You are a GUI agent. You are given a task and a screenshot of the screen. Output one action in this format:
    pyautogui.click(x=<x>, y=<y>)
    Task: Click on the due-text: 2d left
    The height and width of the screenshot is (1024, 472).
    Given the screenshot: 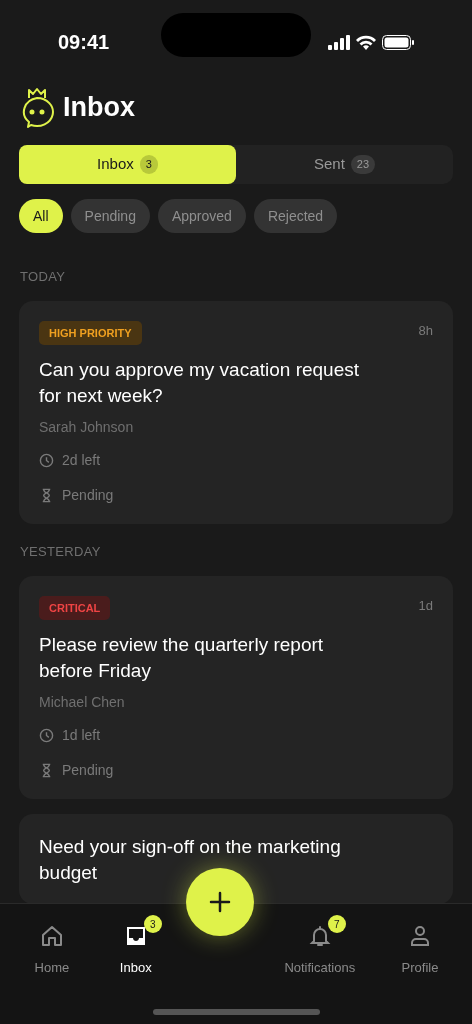 What is the action you would take?
    pyautogui.click(x=81, y=460)
    